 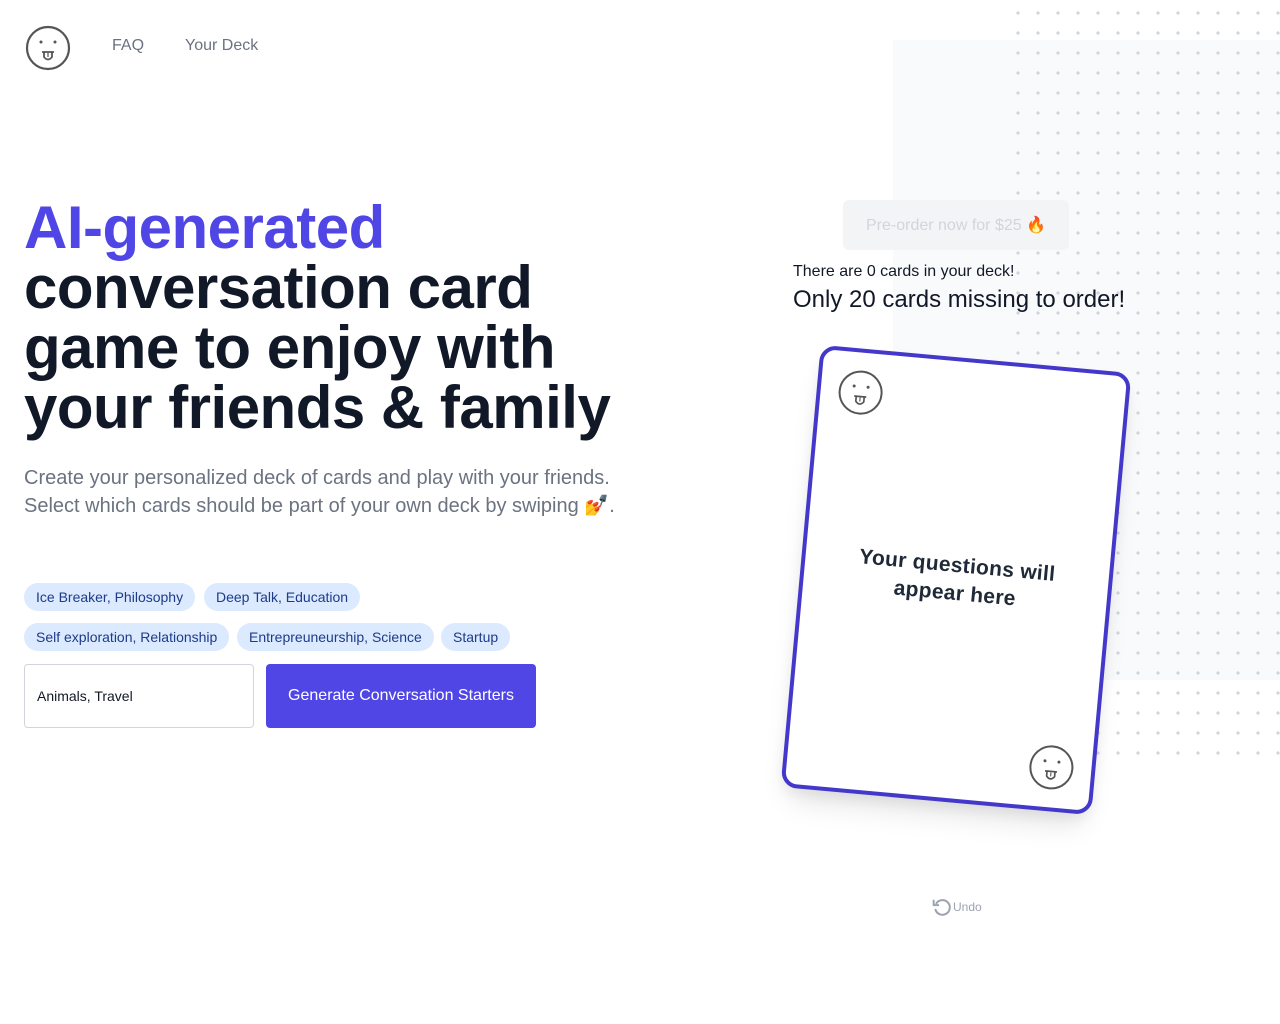 What do you see at coordinates (110, 597) in the screenshot?
I see `topic-tag: Ice Breaker, Philosophy` at bounding box center [110, 597].